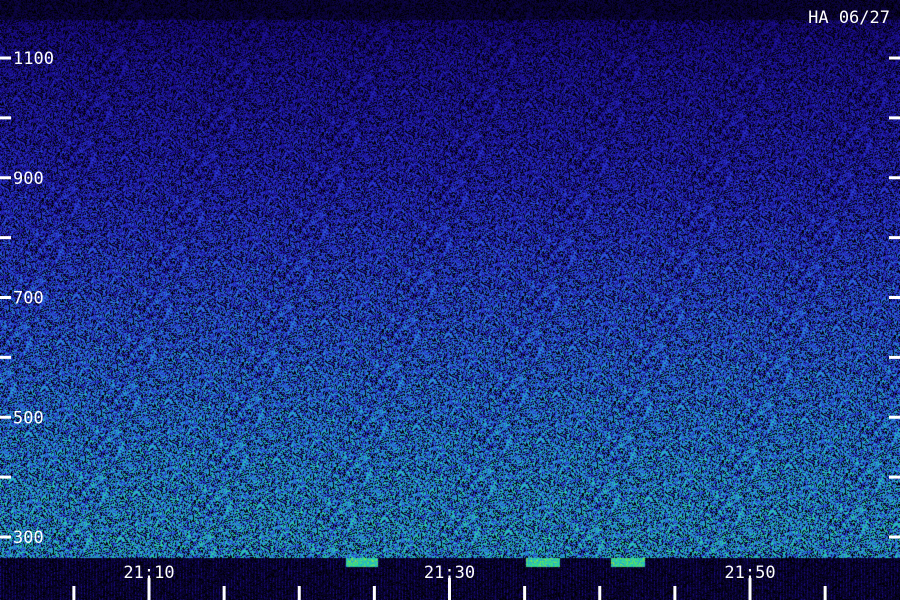 This screenshot has height=600, width=900. I want to click on y-tick-label: 900, so click(28, 179).